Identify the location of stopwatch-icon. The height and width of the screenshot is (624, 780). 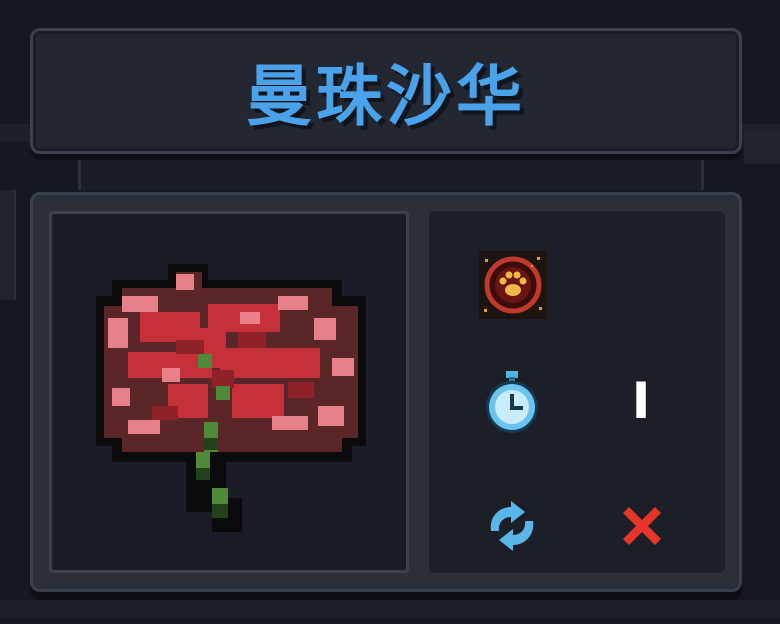
(512, 402).